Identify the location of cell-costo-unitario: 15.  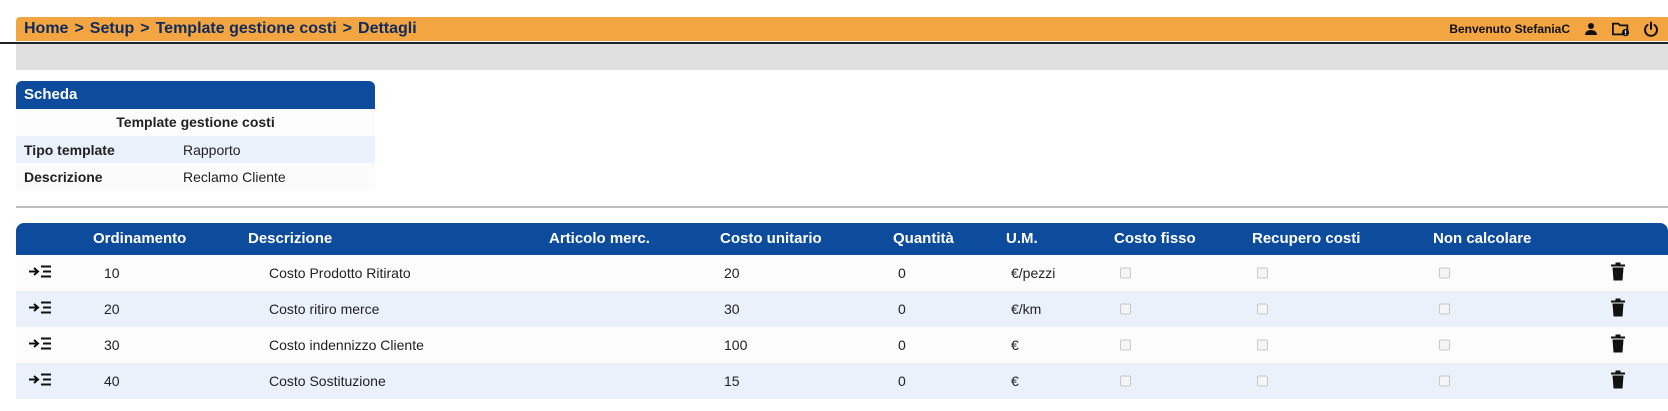
(732, 381).